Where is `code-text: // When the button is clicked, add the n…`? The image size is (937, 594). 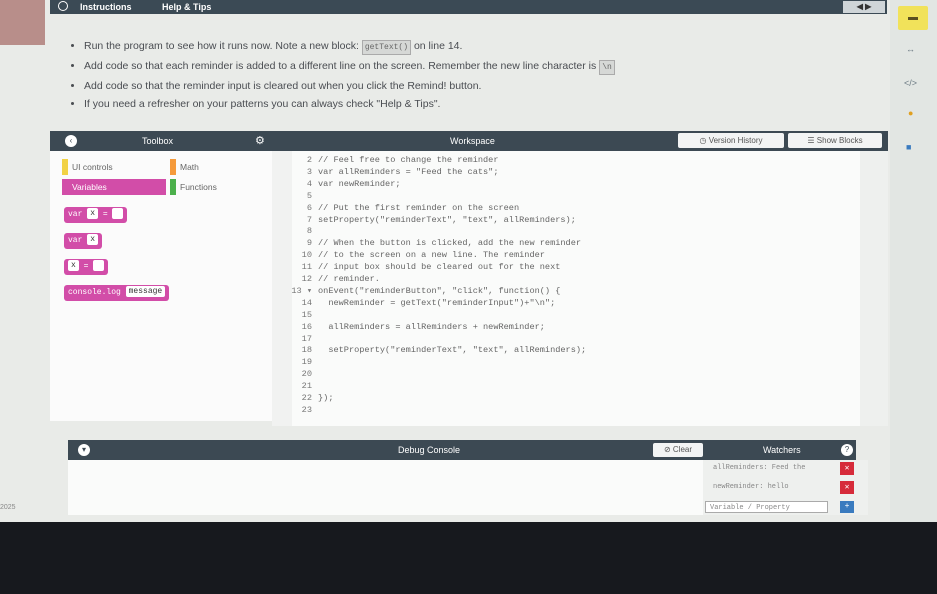 code-text: // When the button is clicked, add the n… is located at coordinates (450, 243).